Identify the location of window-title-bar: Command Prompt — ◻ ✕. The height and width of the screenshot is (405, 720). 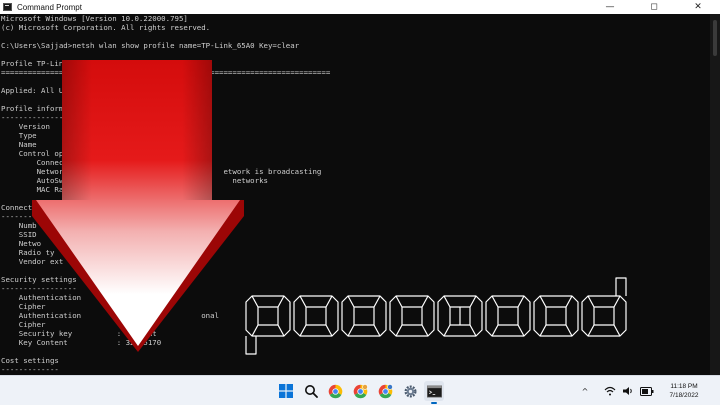
(360, 7).